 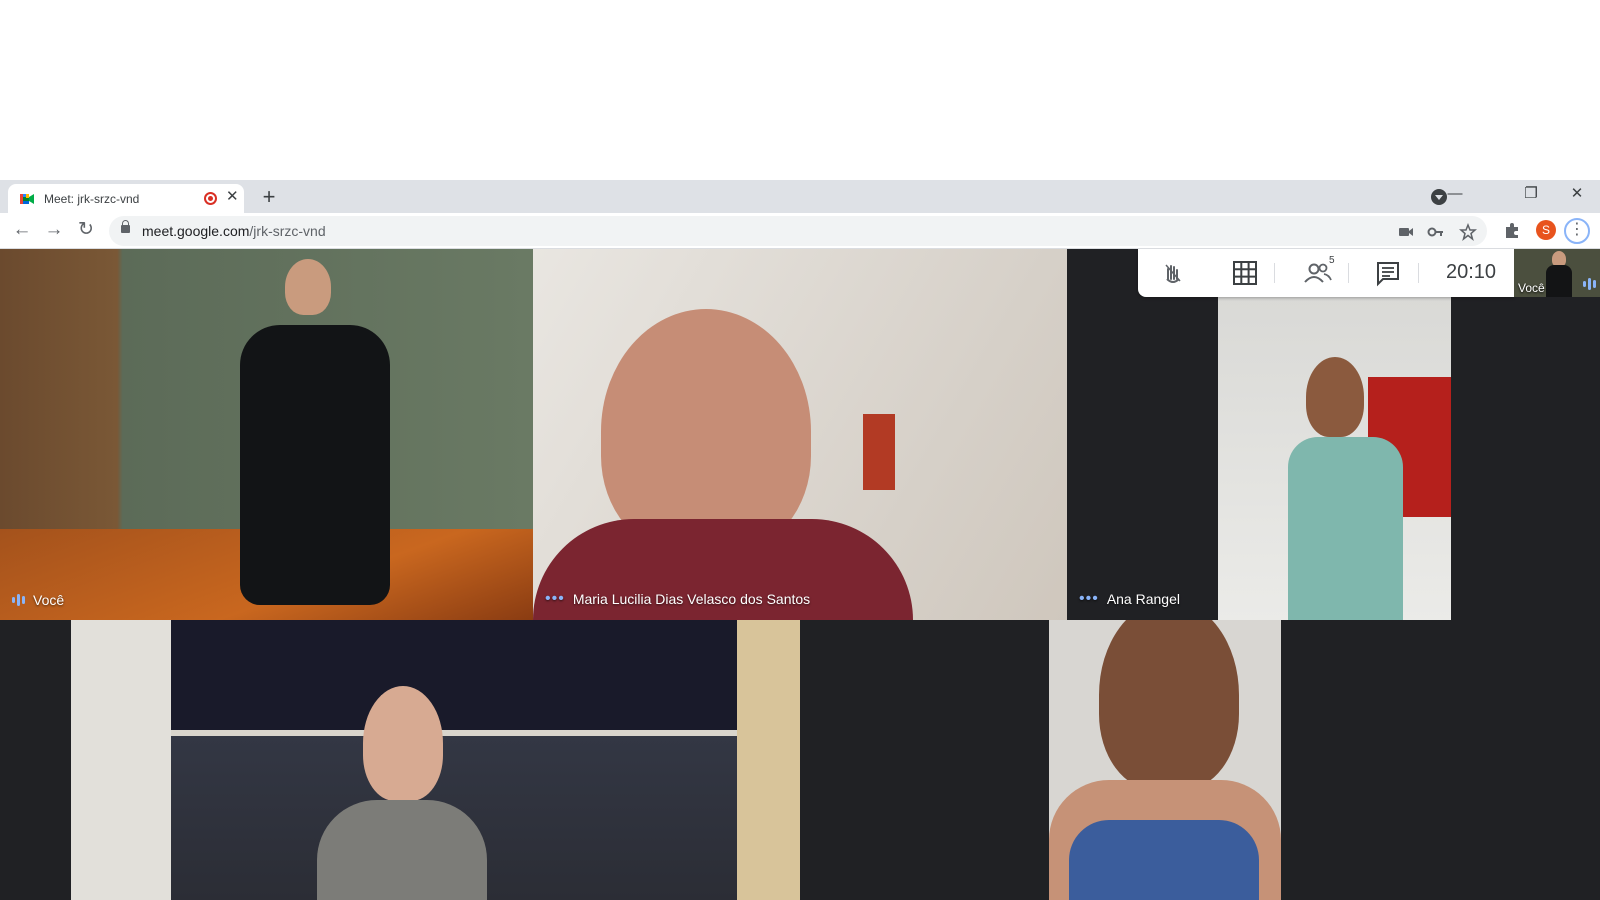 I want to click on participant-name: ••• Ana Rangel, so click(x=1129, y=599).